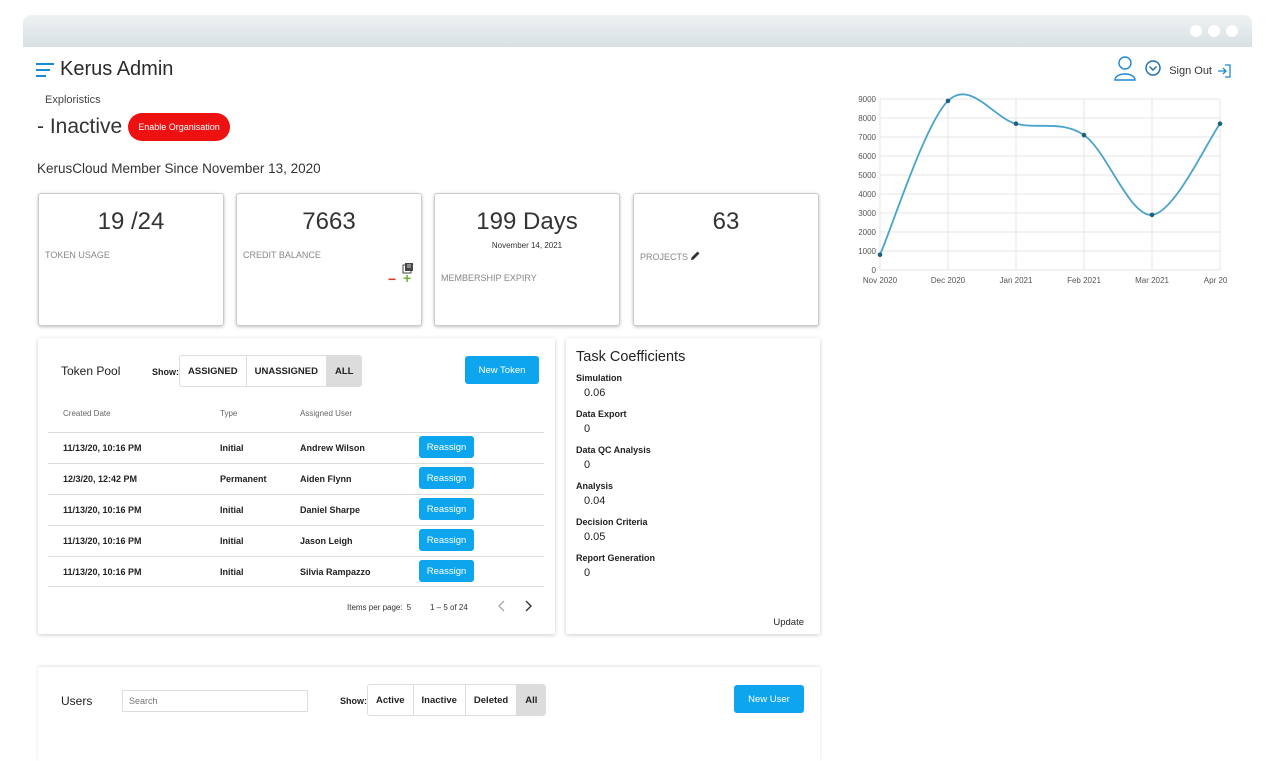  Describe the element at coordinates (601, 414) in the screenshot. I see `coef-name: Data Export` at that location.